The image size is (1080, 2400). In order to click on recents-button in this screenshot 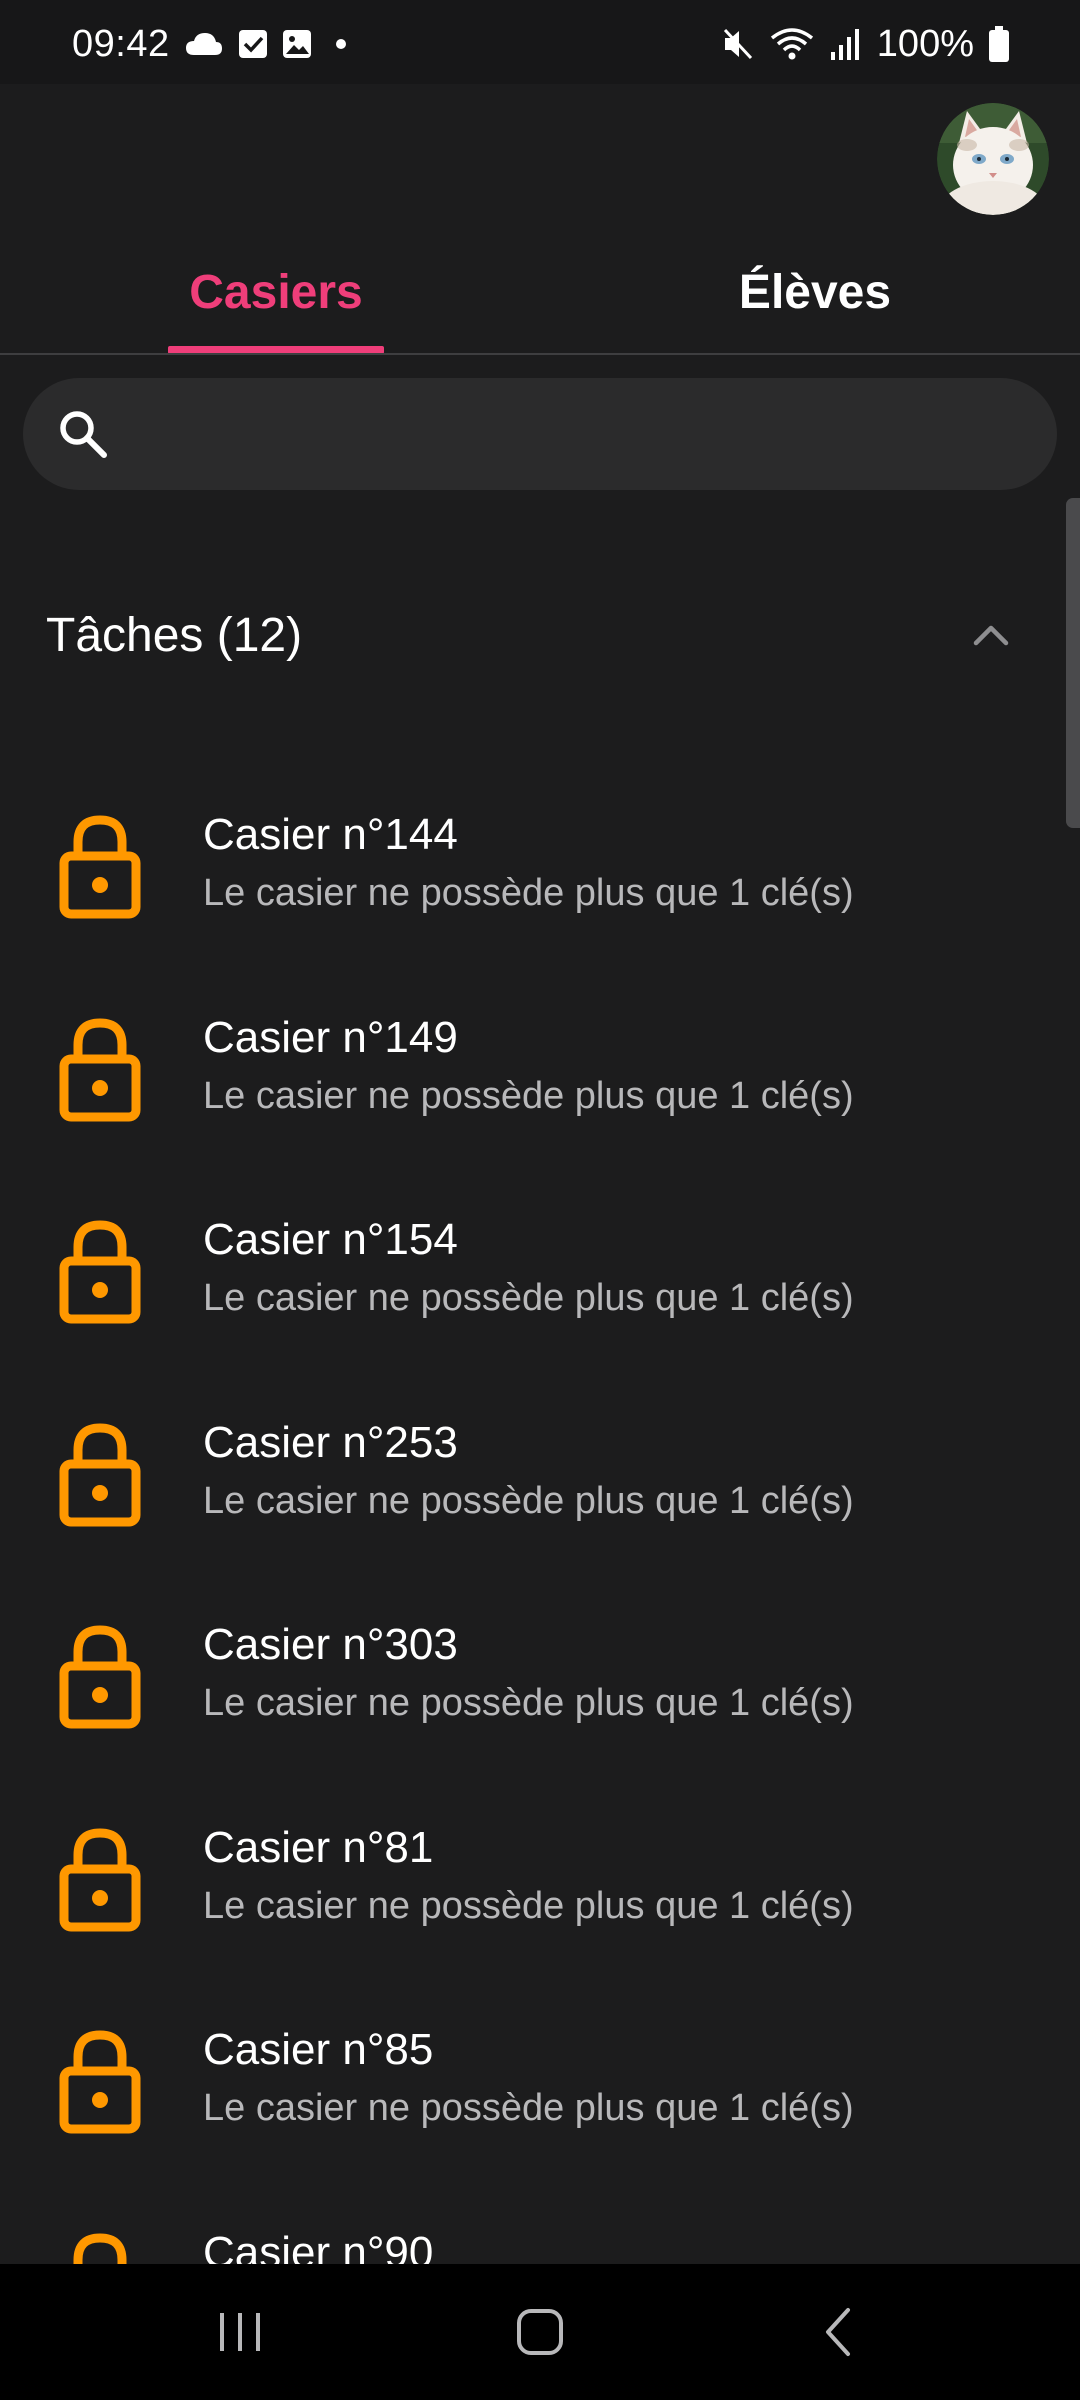, I will do `click(240, 2332)`.